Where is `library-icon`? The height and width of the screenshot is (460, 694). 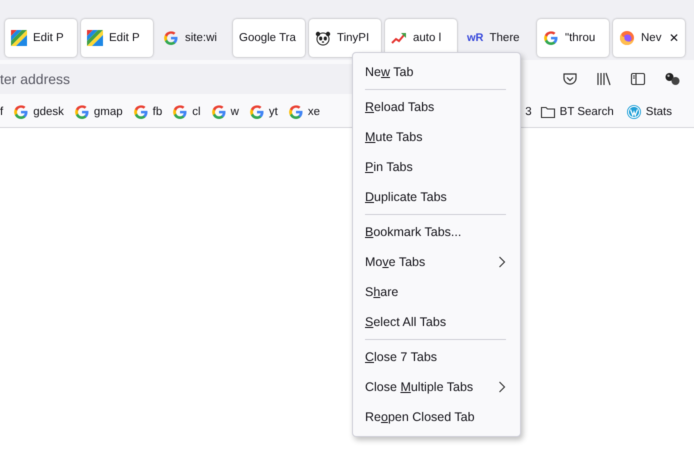 library-icon is located at coordinates (604, 78).